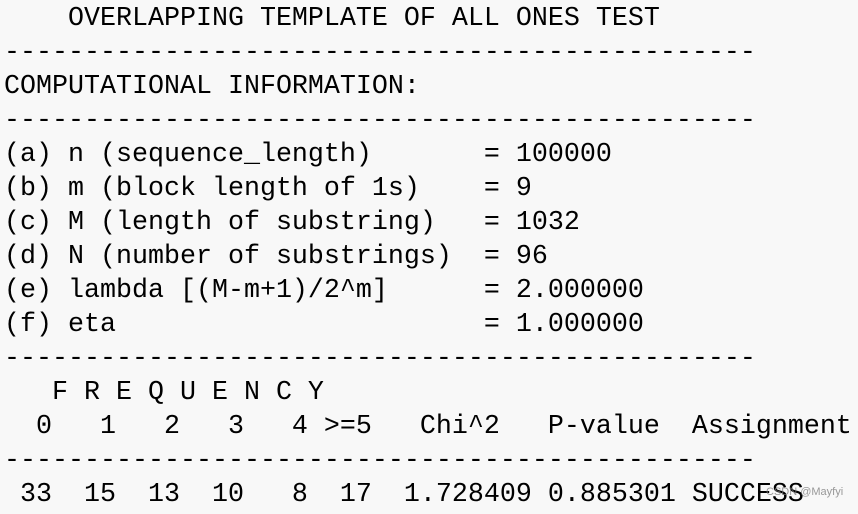  I want to click on param-value: = 96, so click(515, 257).